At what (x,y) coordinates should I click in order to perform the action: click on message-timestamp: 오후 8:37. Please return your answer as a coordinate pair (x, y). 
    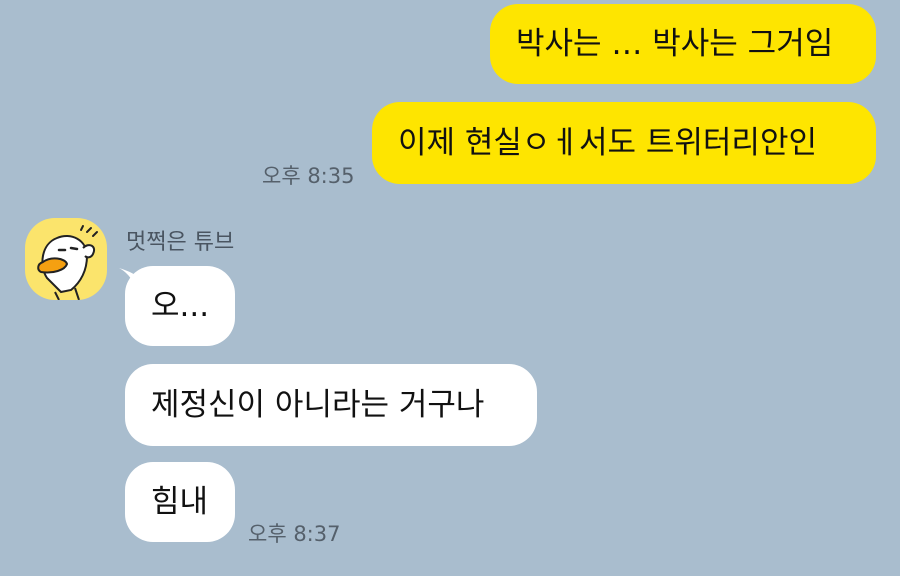
    Looking at the image, I should click on (294, 534).